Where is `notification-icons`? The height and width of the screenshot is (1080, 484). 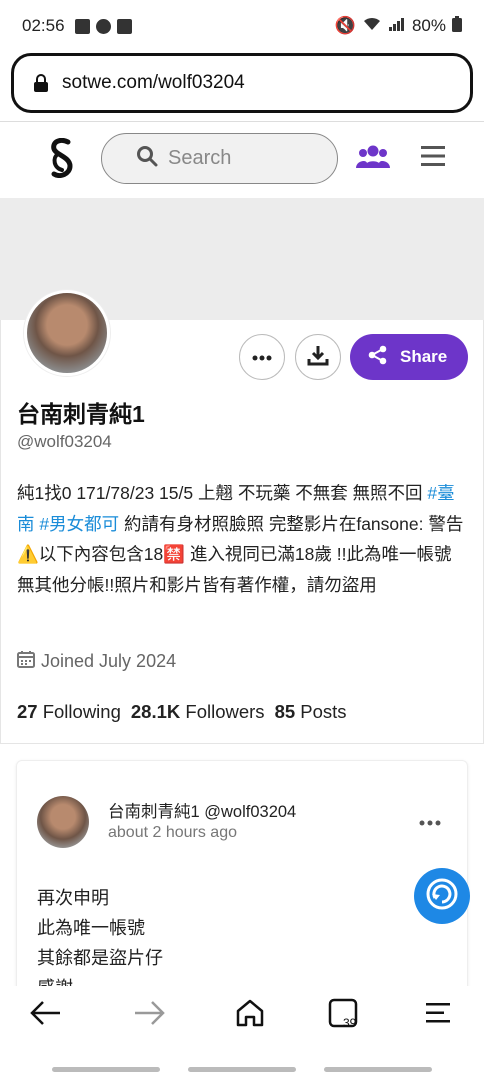 notification-icons is located at coordinates (103, 26).